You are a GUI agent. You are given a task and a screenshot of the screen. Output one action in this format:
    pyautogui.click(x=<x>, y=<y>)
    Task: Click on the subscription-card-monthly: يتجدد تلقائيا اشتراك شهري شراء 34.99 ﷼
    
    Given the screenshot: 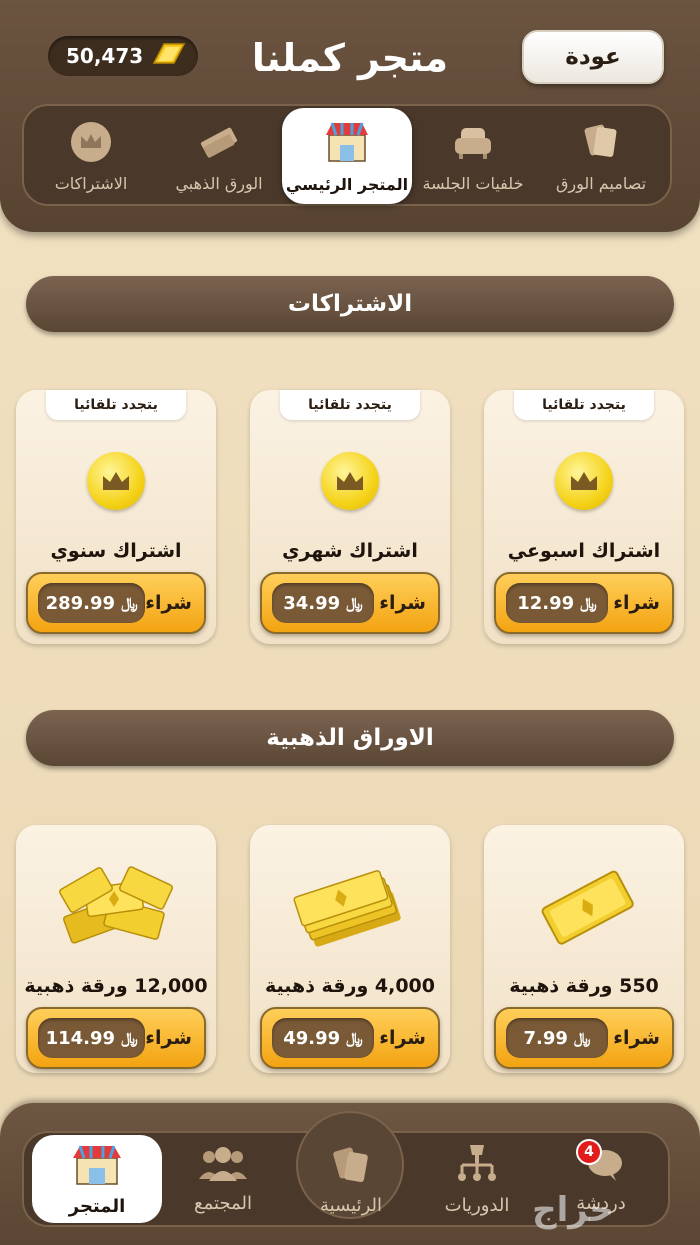 What is the action you would take?
    pyautogui.click(x=350, y=517)
    